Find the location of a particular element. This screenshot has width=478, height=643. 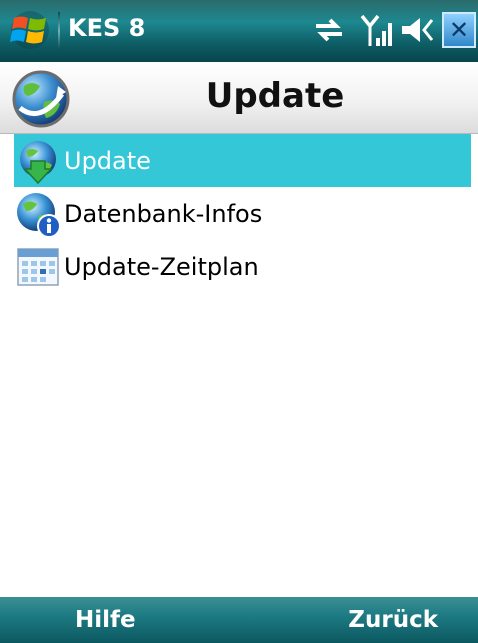

close-button: ✕ is located at coordinates (459, 30).